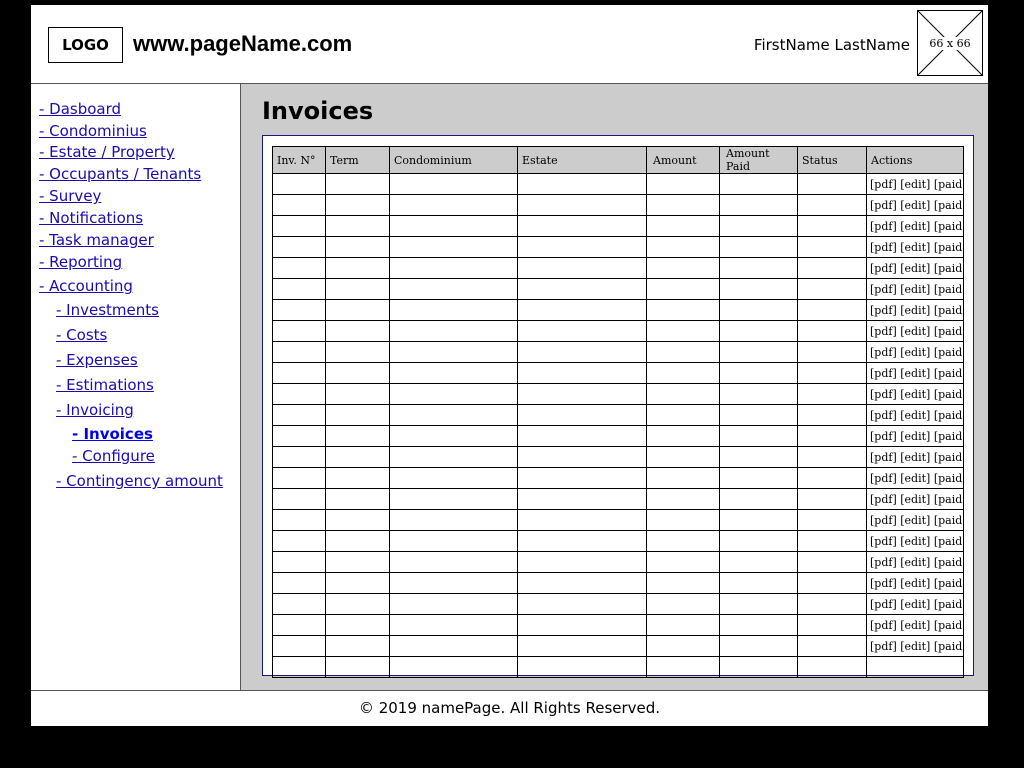 Image resolution: width=1024 pixels, height=768 pixels. What do you see at coordinates (582, 160) in the screenshot?
I see `column-header-estate: Estate` at bounding box center [582, 160].